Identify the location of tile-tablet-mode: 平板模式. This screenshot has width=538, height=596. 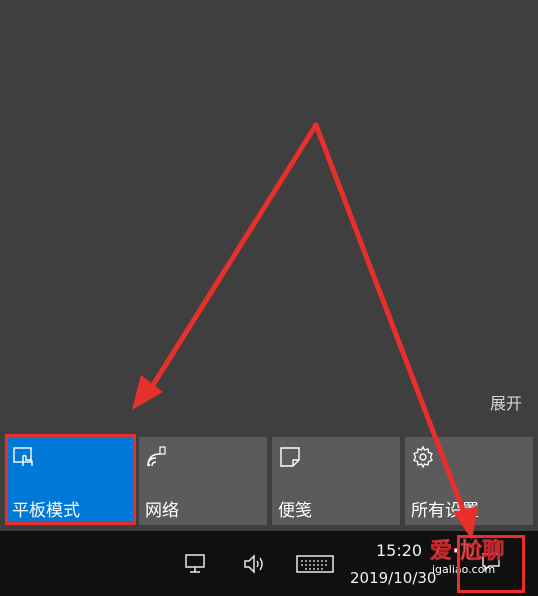
(70, 481).